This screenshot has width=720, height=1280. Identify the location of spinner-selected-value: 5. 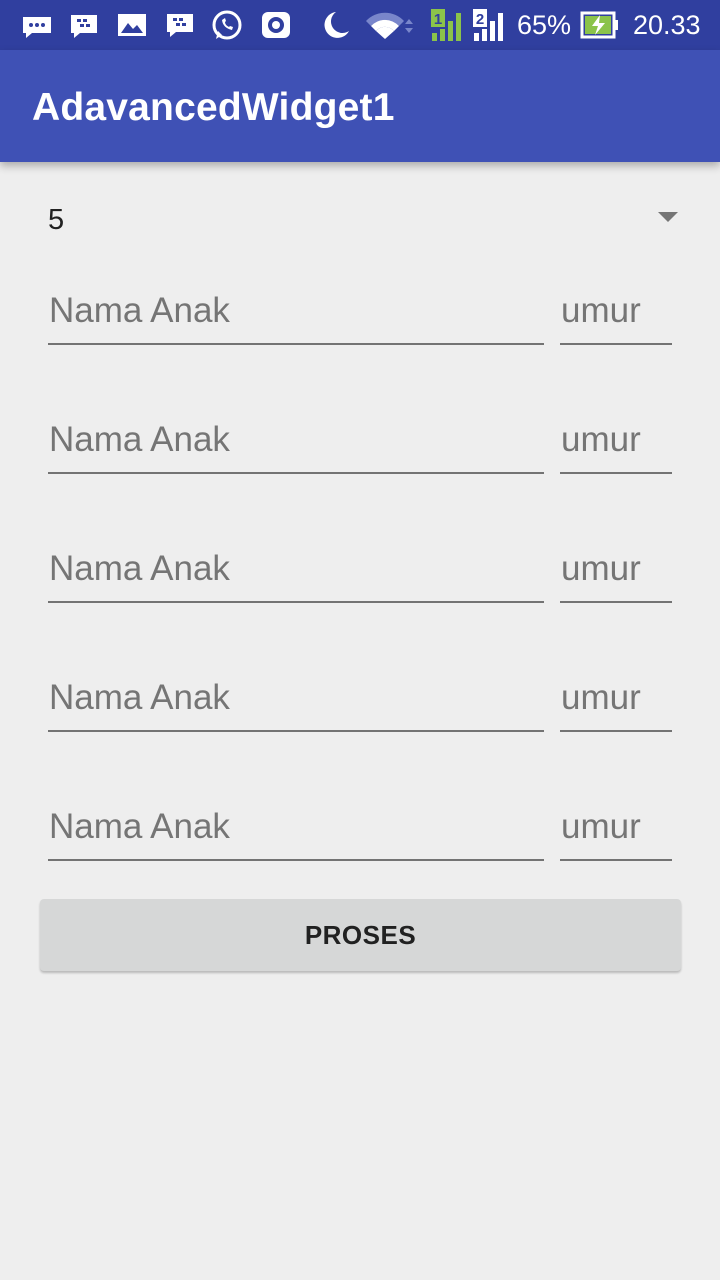
(56, 220).